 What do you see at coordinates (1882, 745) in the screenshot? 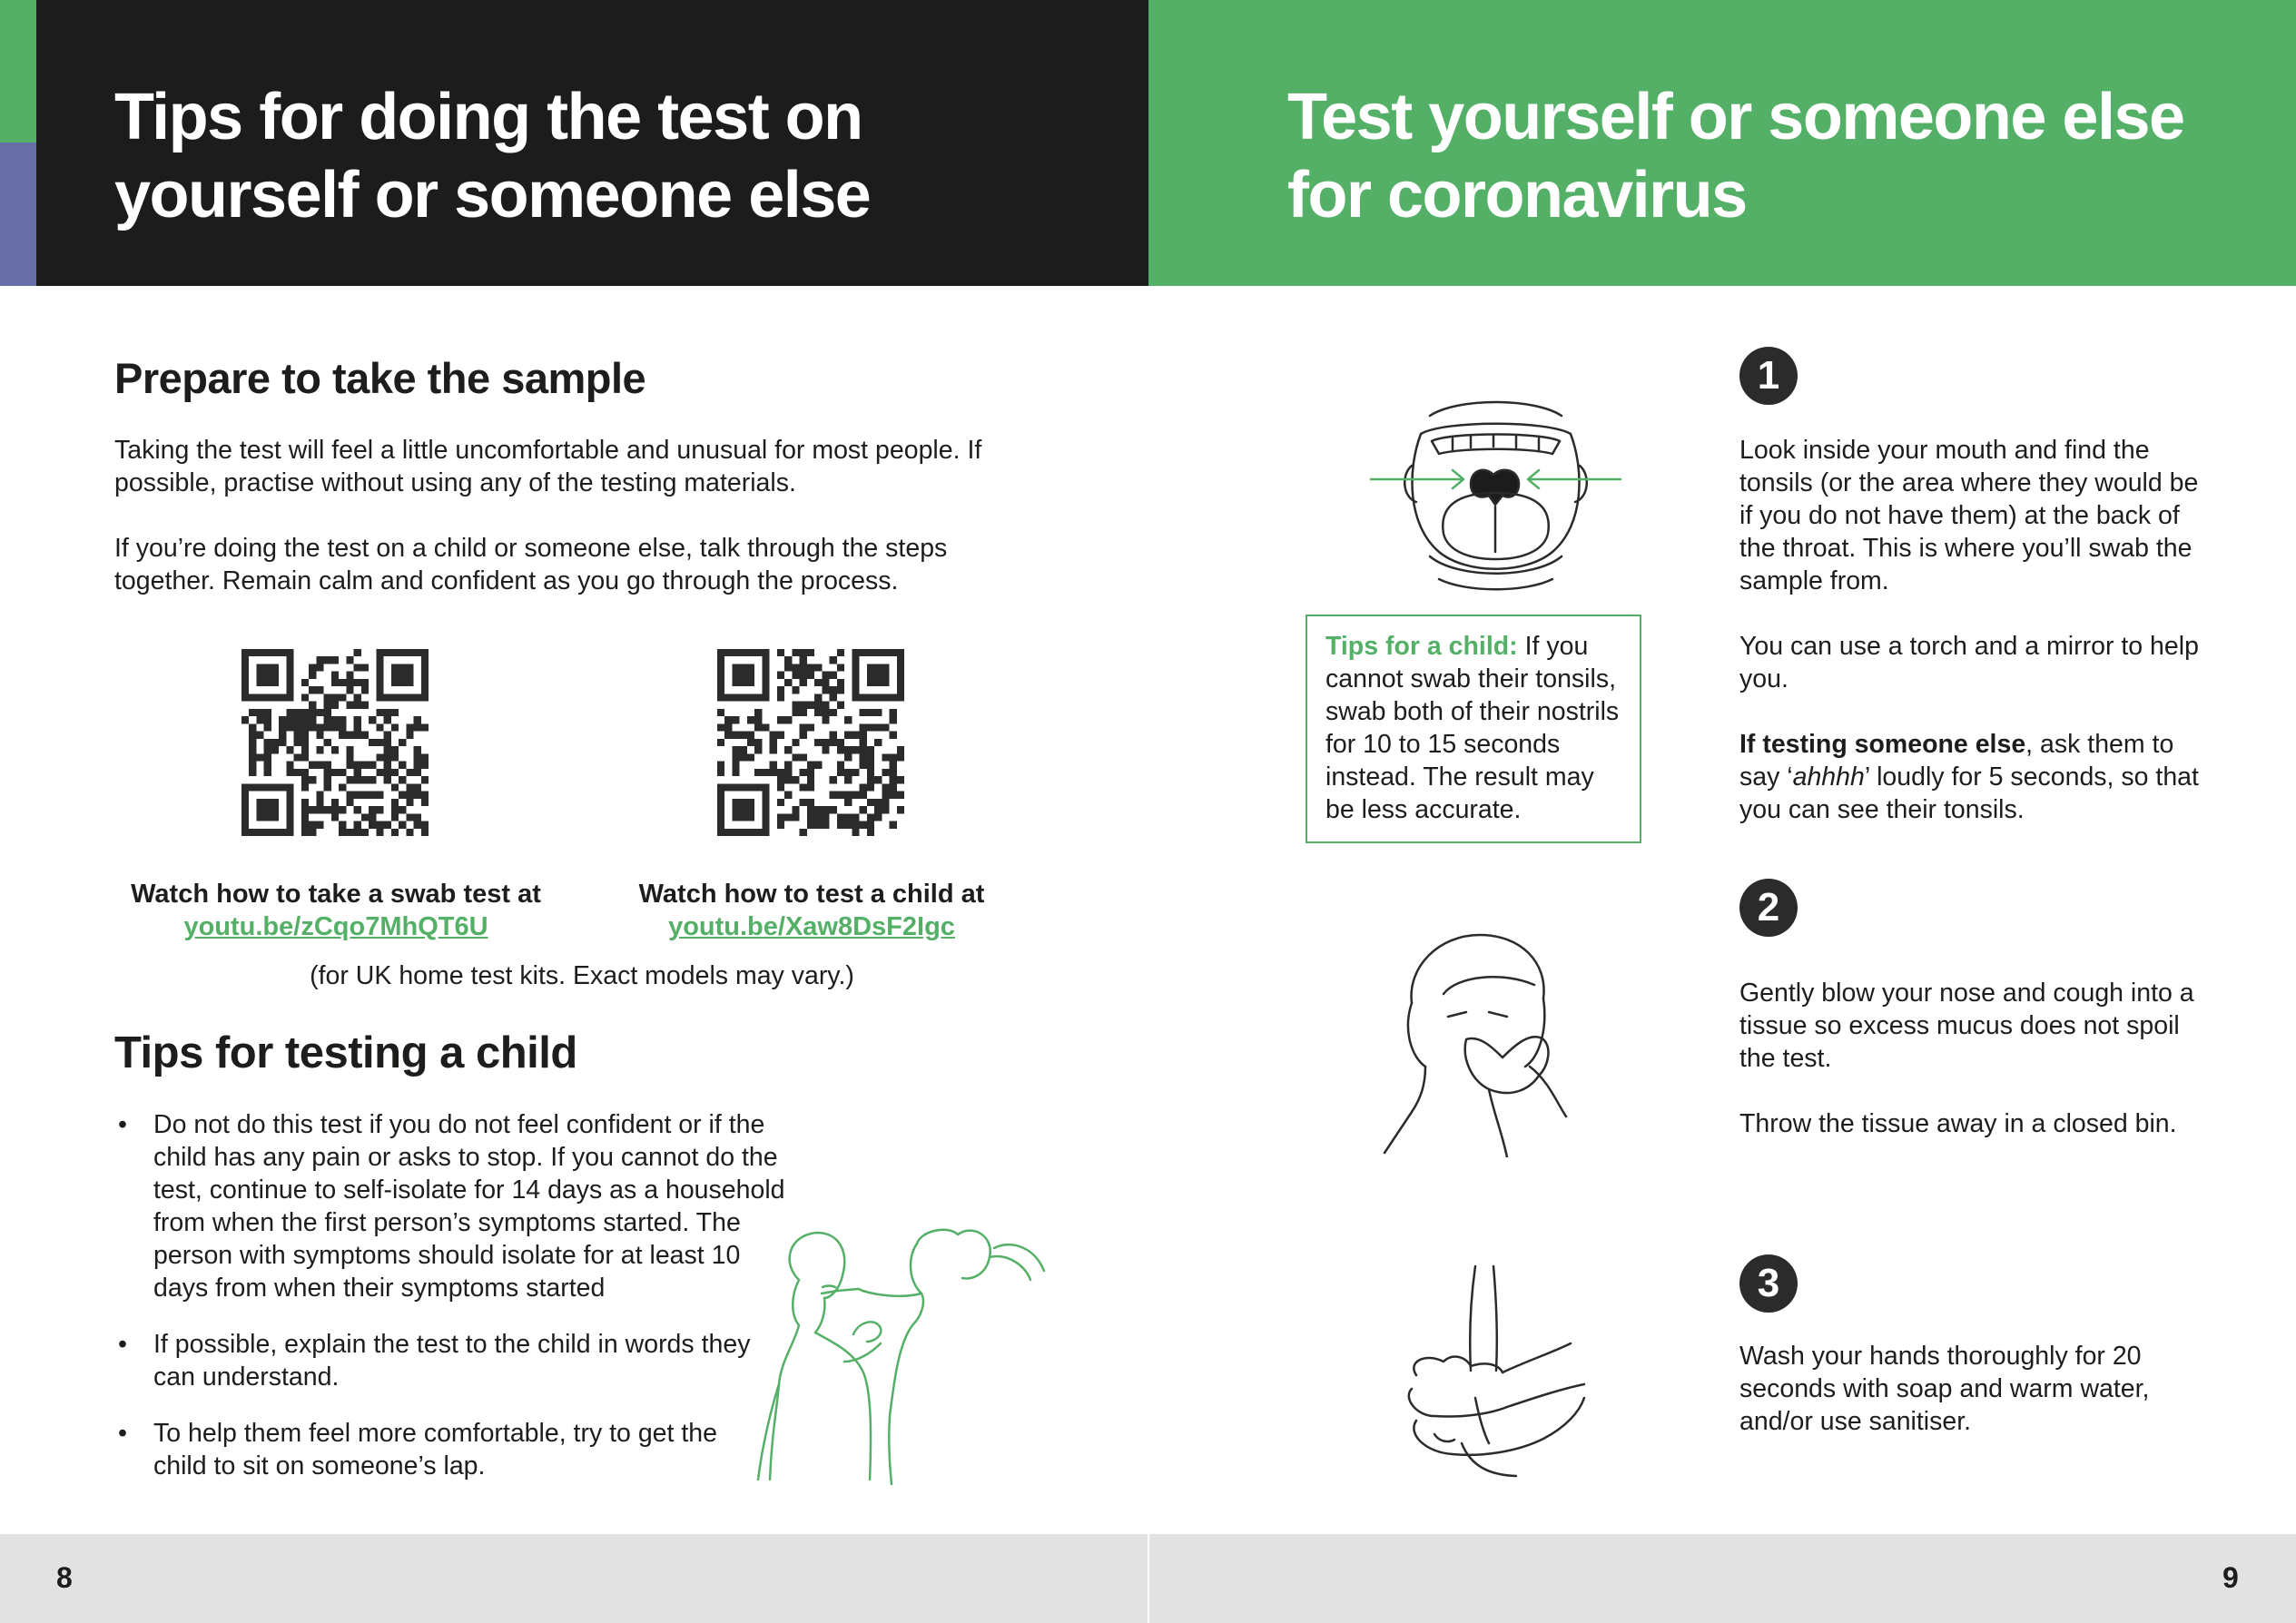
I see `step-1-bold-lead: If testing someone else` at bounding box center [1882, 745].